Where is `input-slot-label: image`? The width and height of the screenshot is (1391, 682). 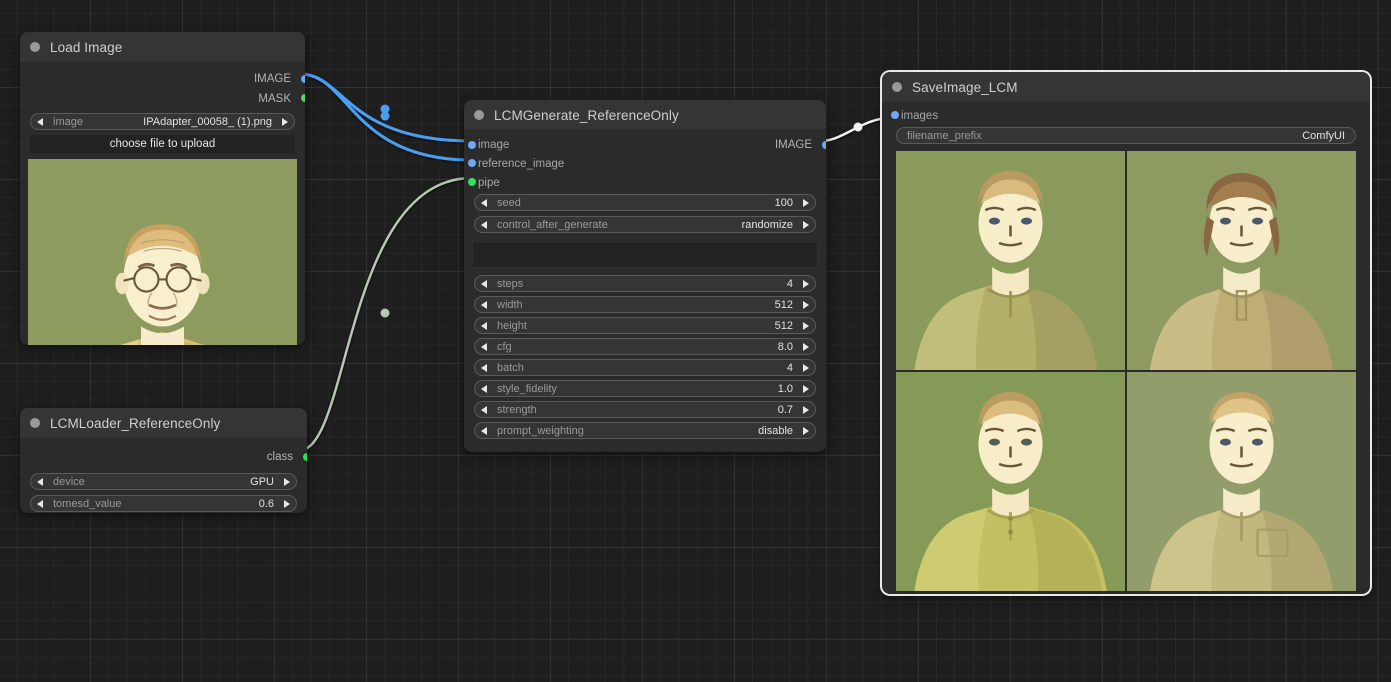 input-slot-label: image is located at coordinates (494, 144).